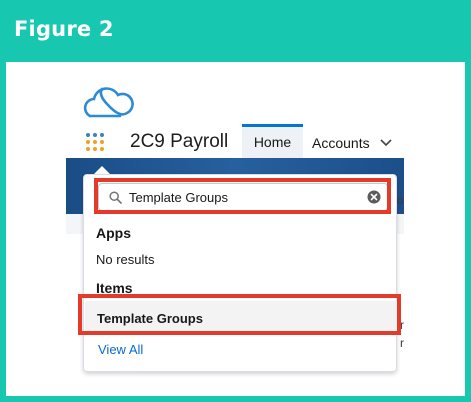 Image resolution: width=471 pixels, height=402 pixels. What do you see at coordinates (108, 102) in the screenshot?
I see `cloud-logo-icon` at bounding box center [108, 102].